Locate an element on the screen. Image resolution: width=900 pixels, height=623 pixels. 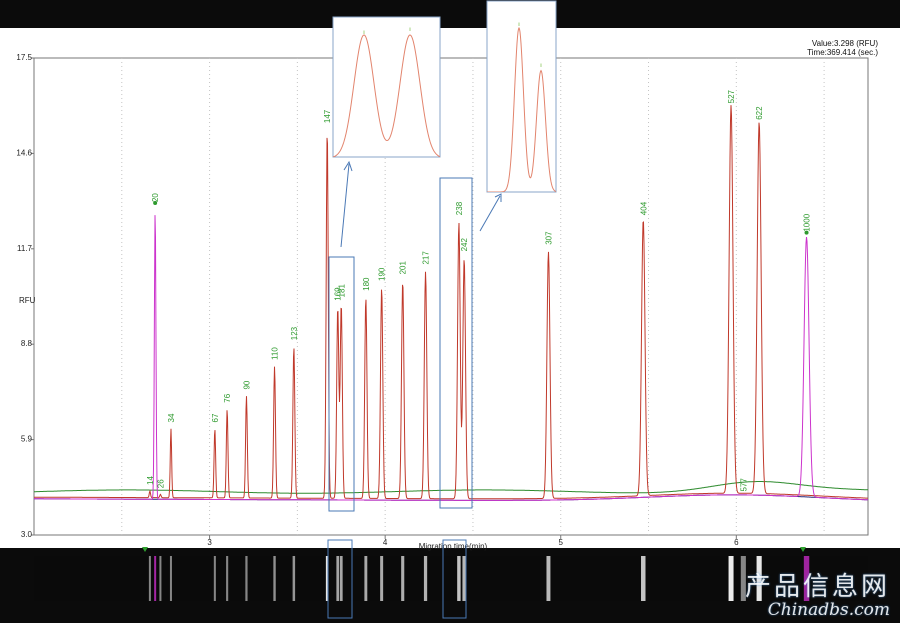
peak-label: 20 is located at coordinates (155, 197).